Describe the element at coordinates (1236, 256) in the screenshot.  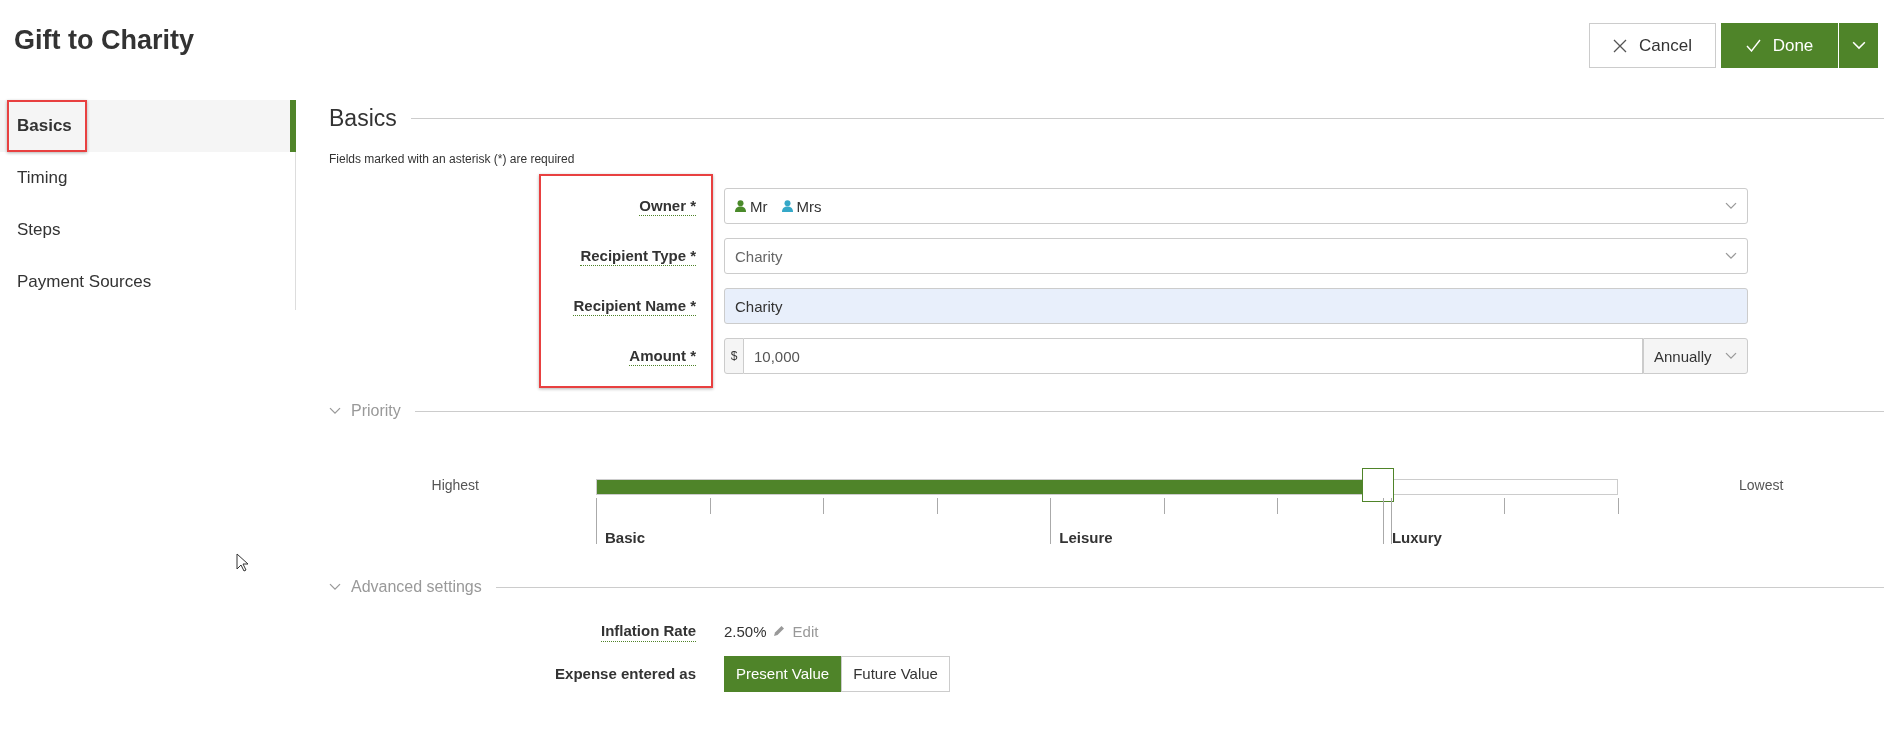
I see `recipient-type-select: Charity` at that location.